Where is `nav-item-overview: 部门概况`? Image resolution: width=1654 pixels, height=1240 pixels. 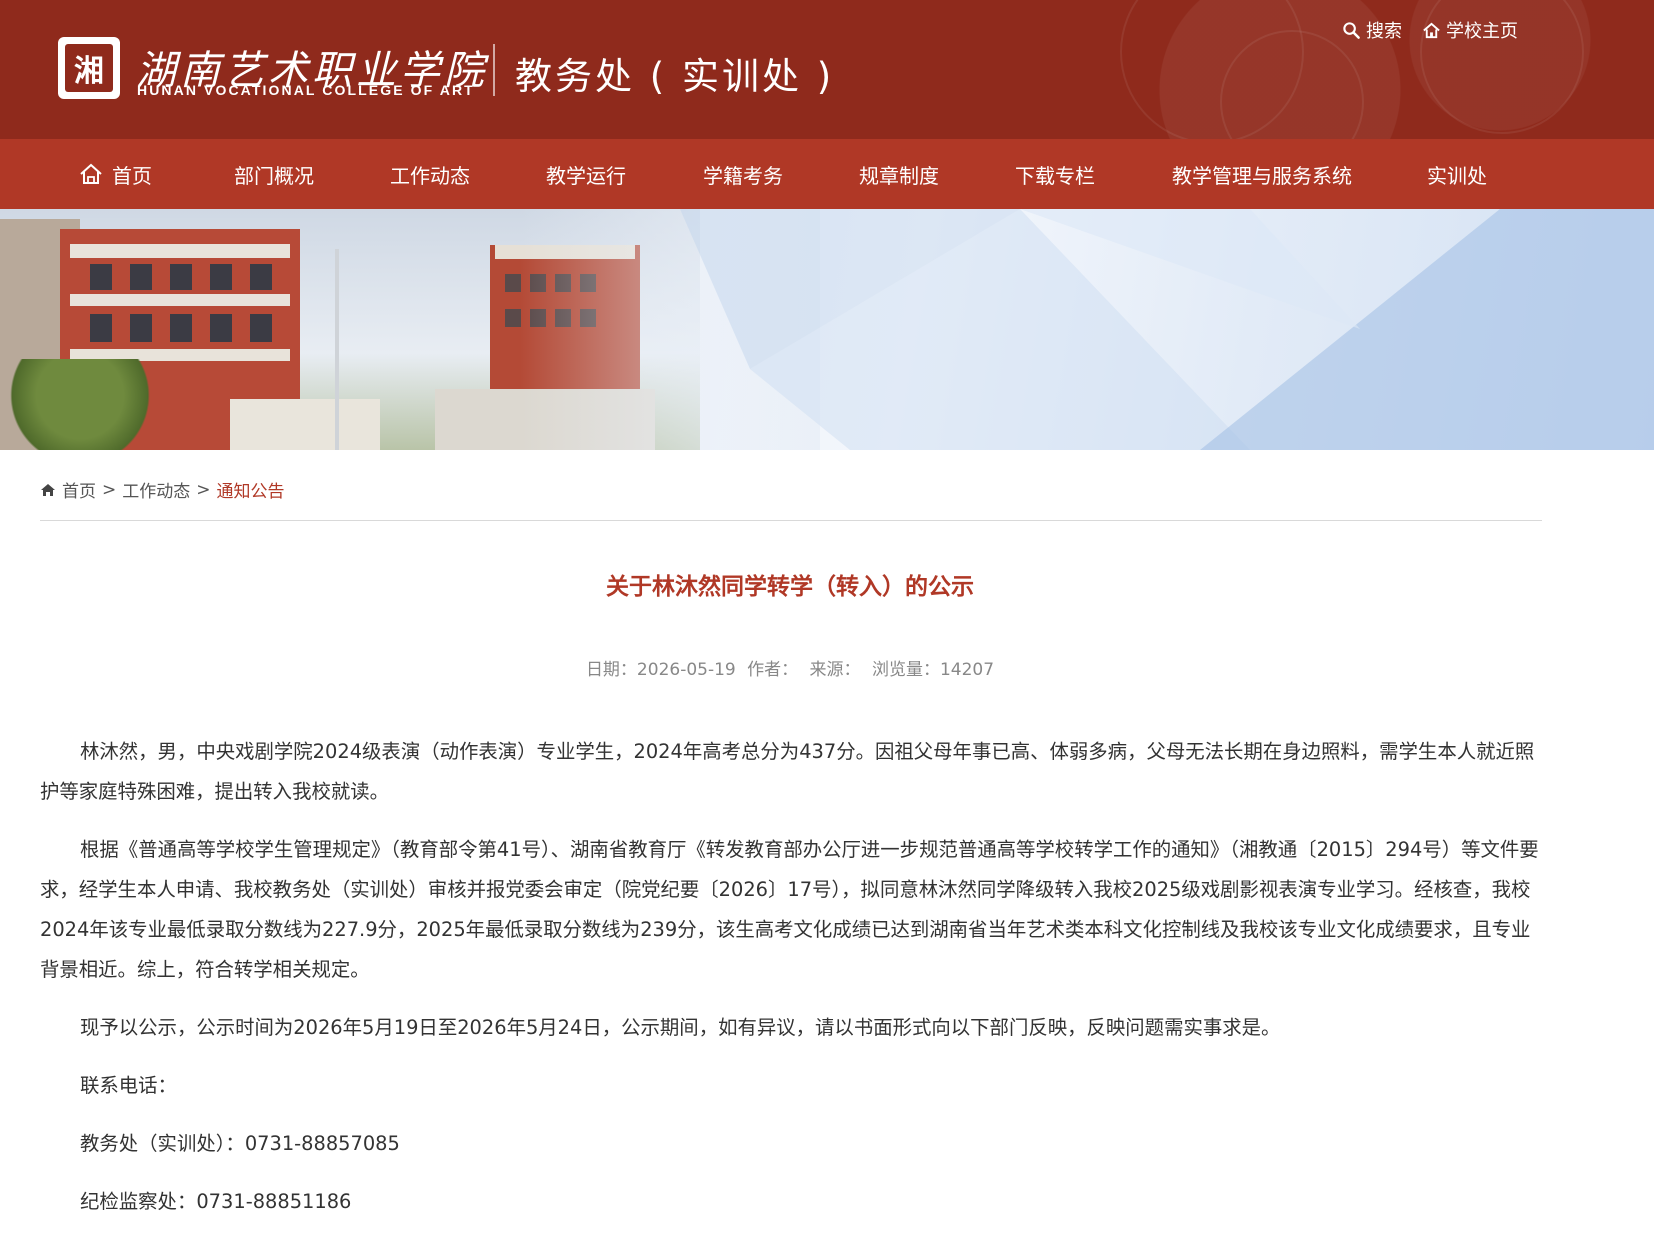
nav-item-overview: 部门概况 is located at coordinates (274, 174).